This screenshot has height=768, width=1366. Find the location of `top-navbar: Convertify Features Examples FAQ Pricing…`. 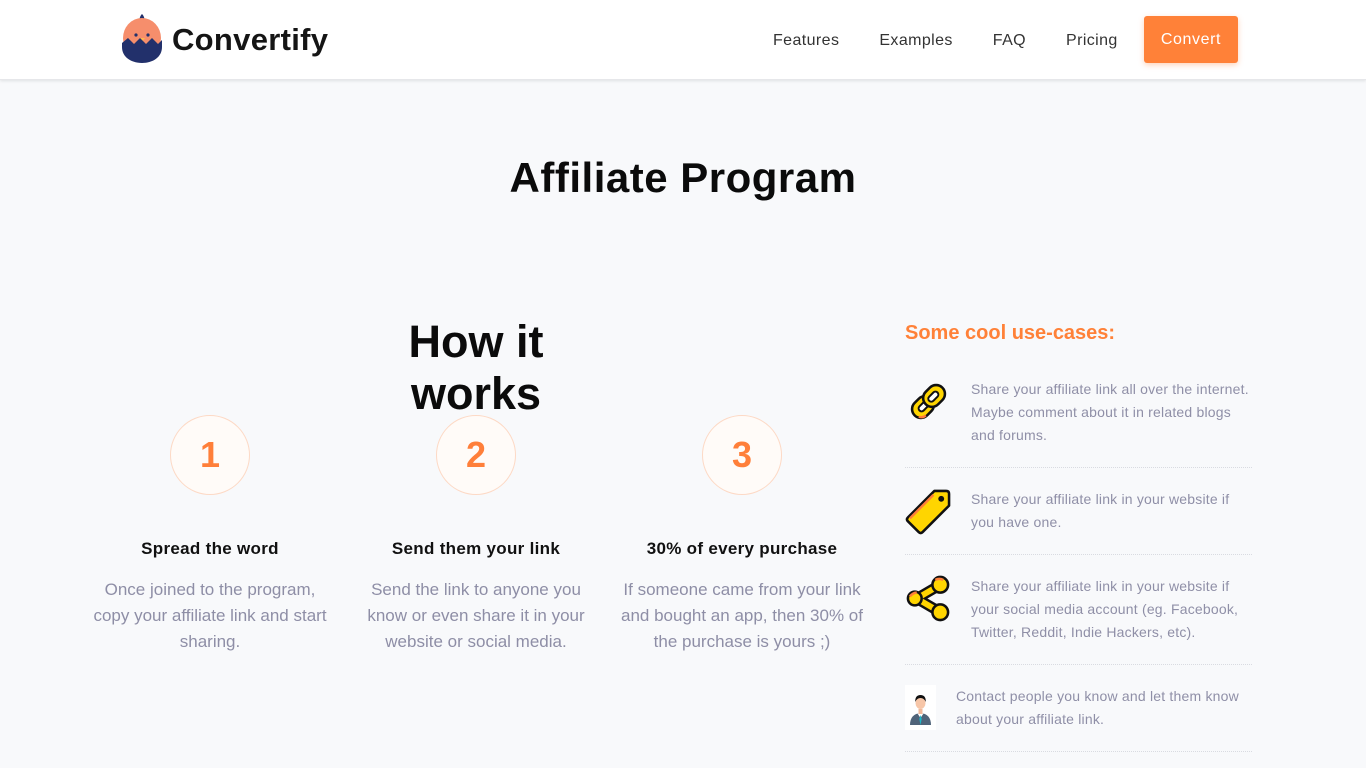

top-navbar: Convertify Features Examples FAQ Pricing… is located at coordinates (683, 40).